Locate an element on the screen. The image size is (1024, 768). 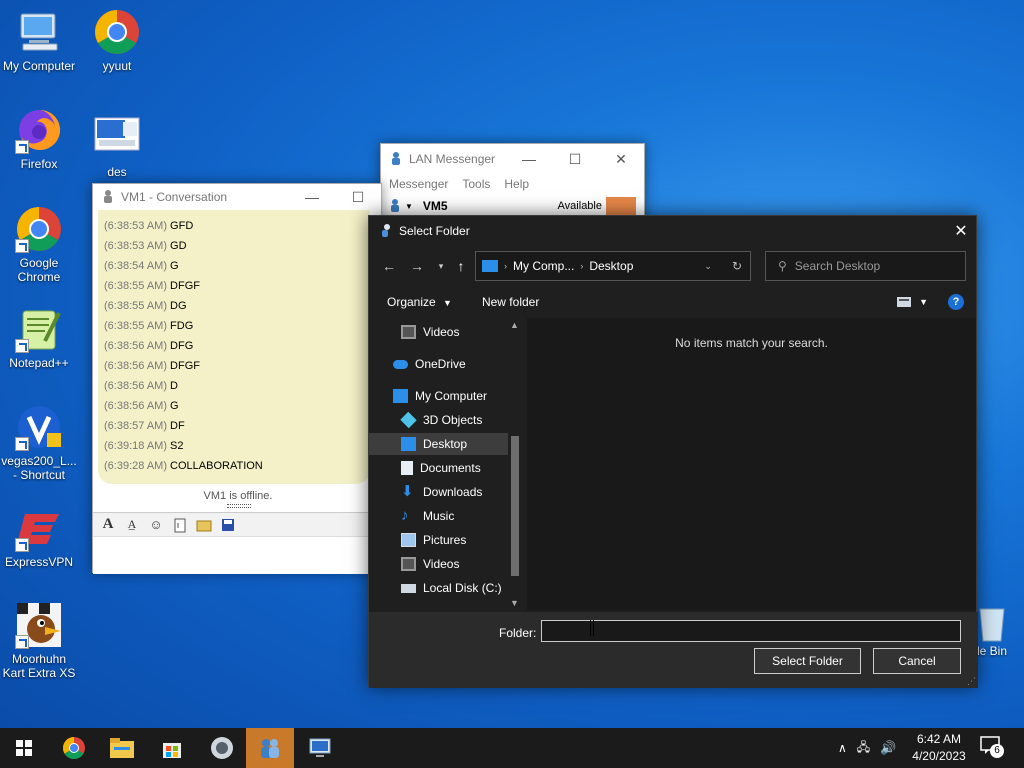
address-bar: › My Comp... › Desktop ⌄ ↻ is located at coordinates (613, 266).